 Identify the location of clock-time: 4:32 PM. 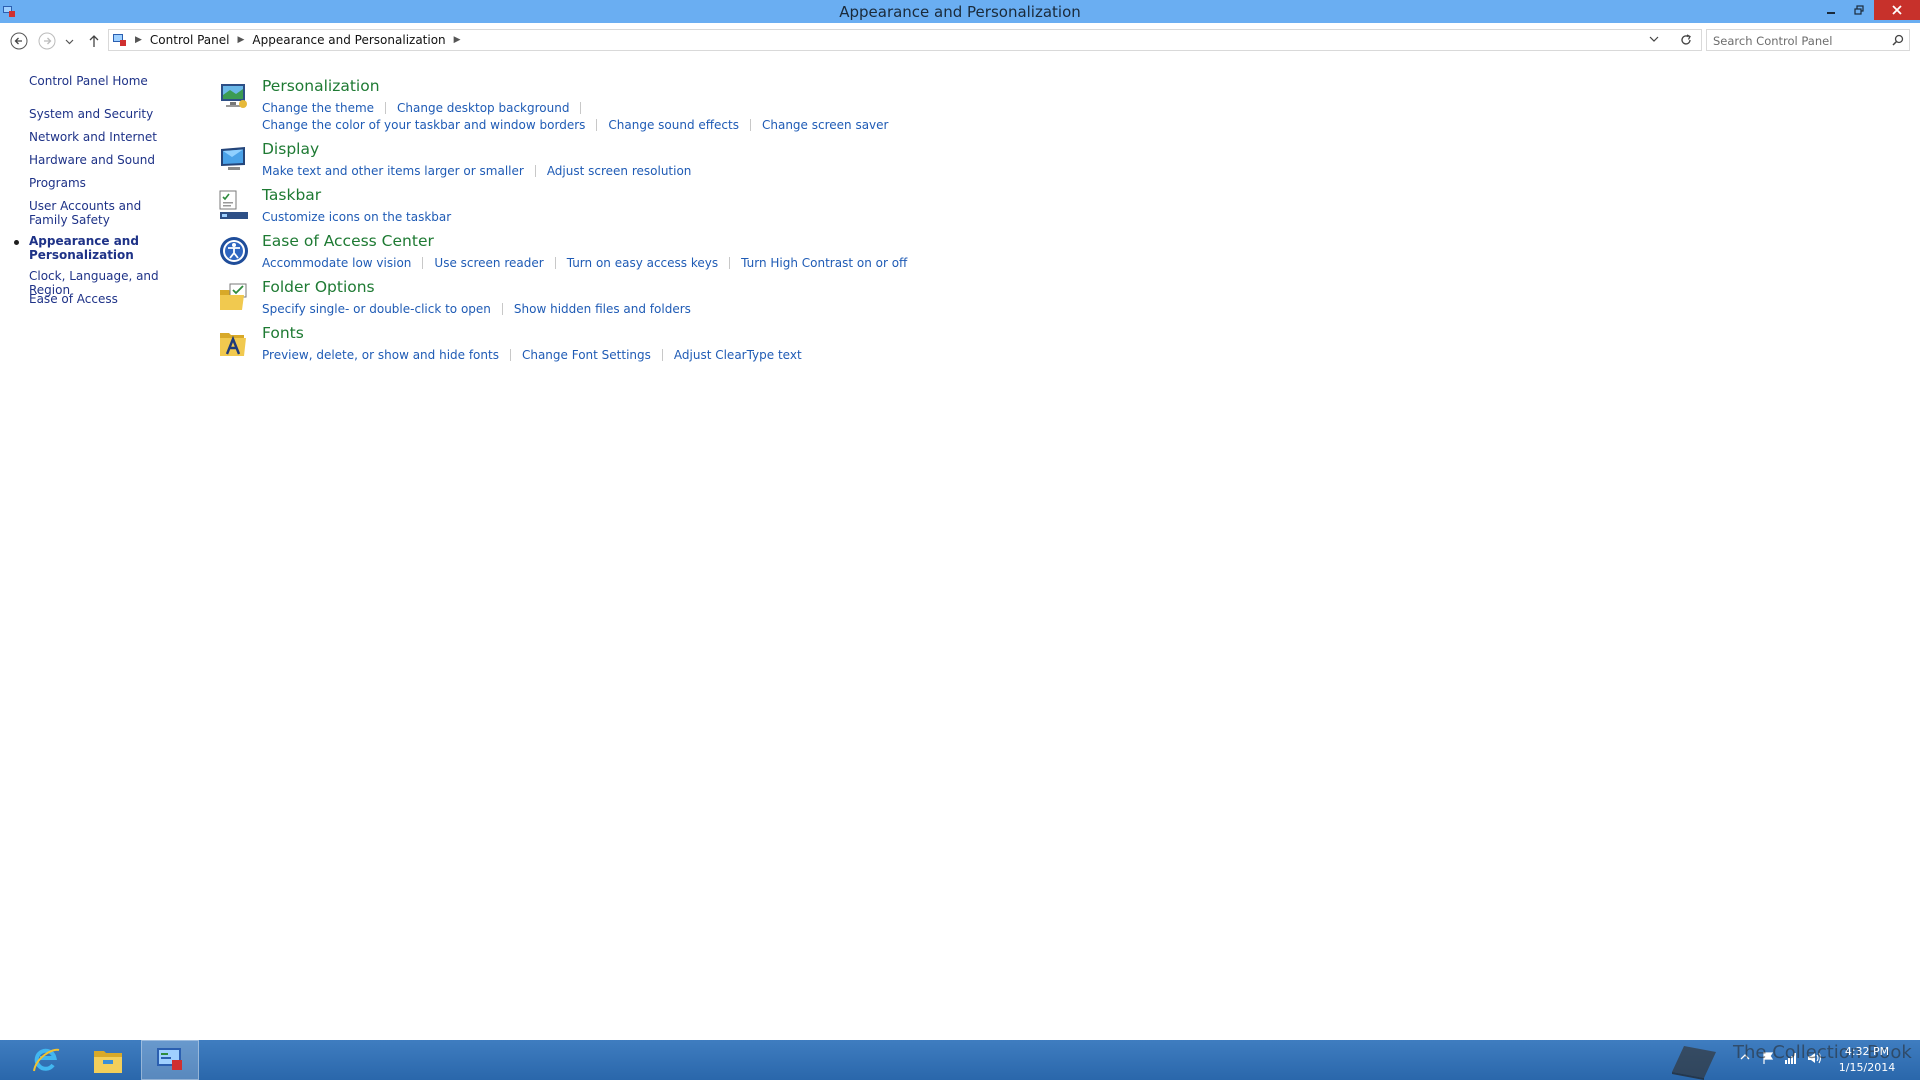
(1867, 1051).